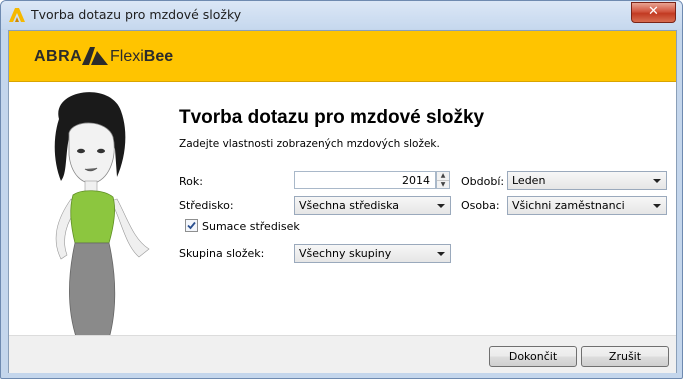 The width and height of the screenshot is (683, 379). I want to click on skupina-select: Všechny skupiny, so click(372, 253).